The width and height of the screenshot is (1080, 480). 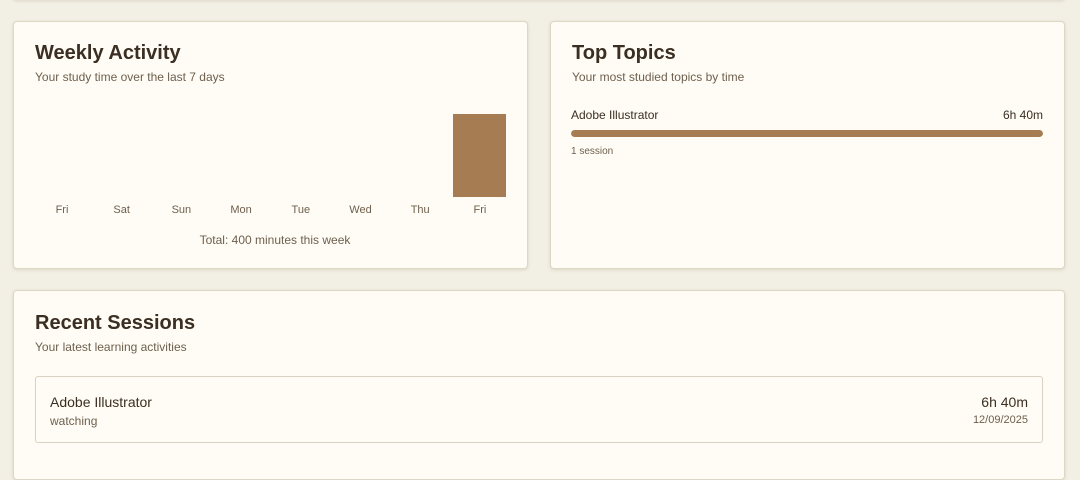 I want to click on top-topics-subtitle: Your most studied topics by time, so click(x=658, y=77).